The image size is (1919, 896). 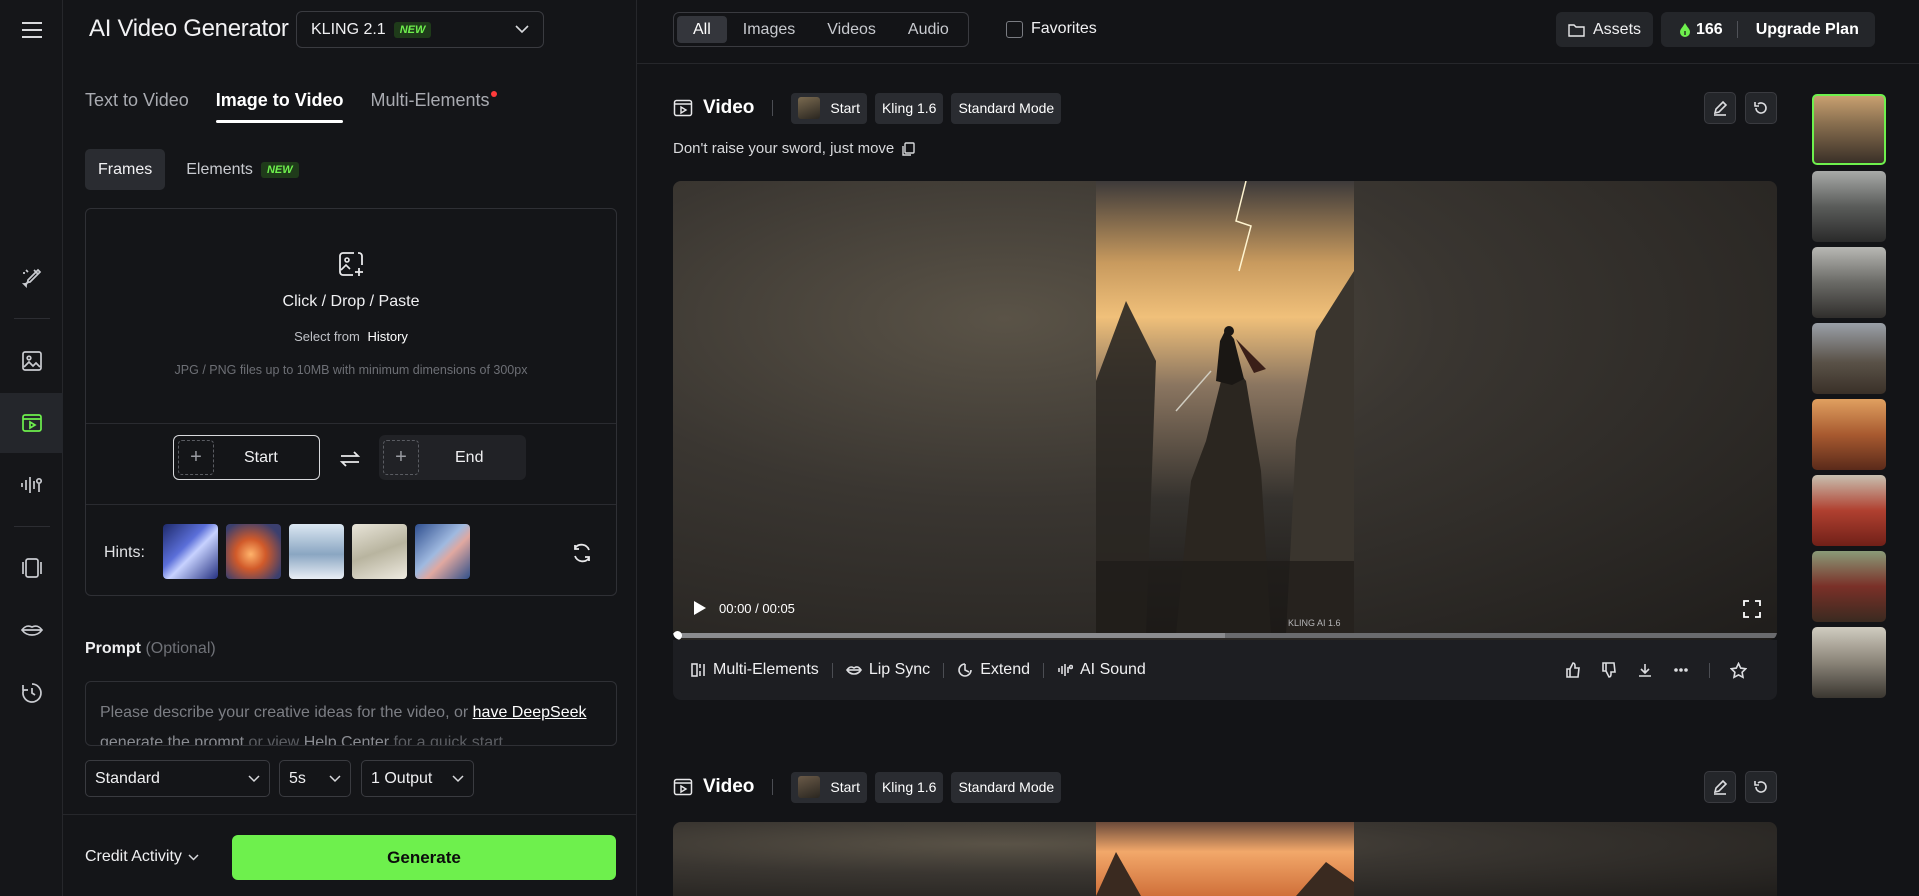 I want to click on tab-text-to-video: Text to Video, so click(x=137, y=106).